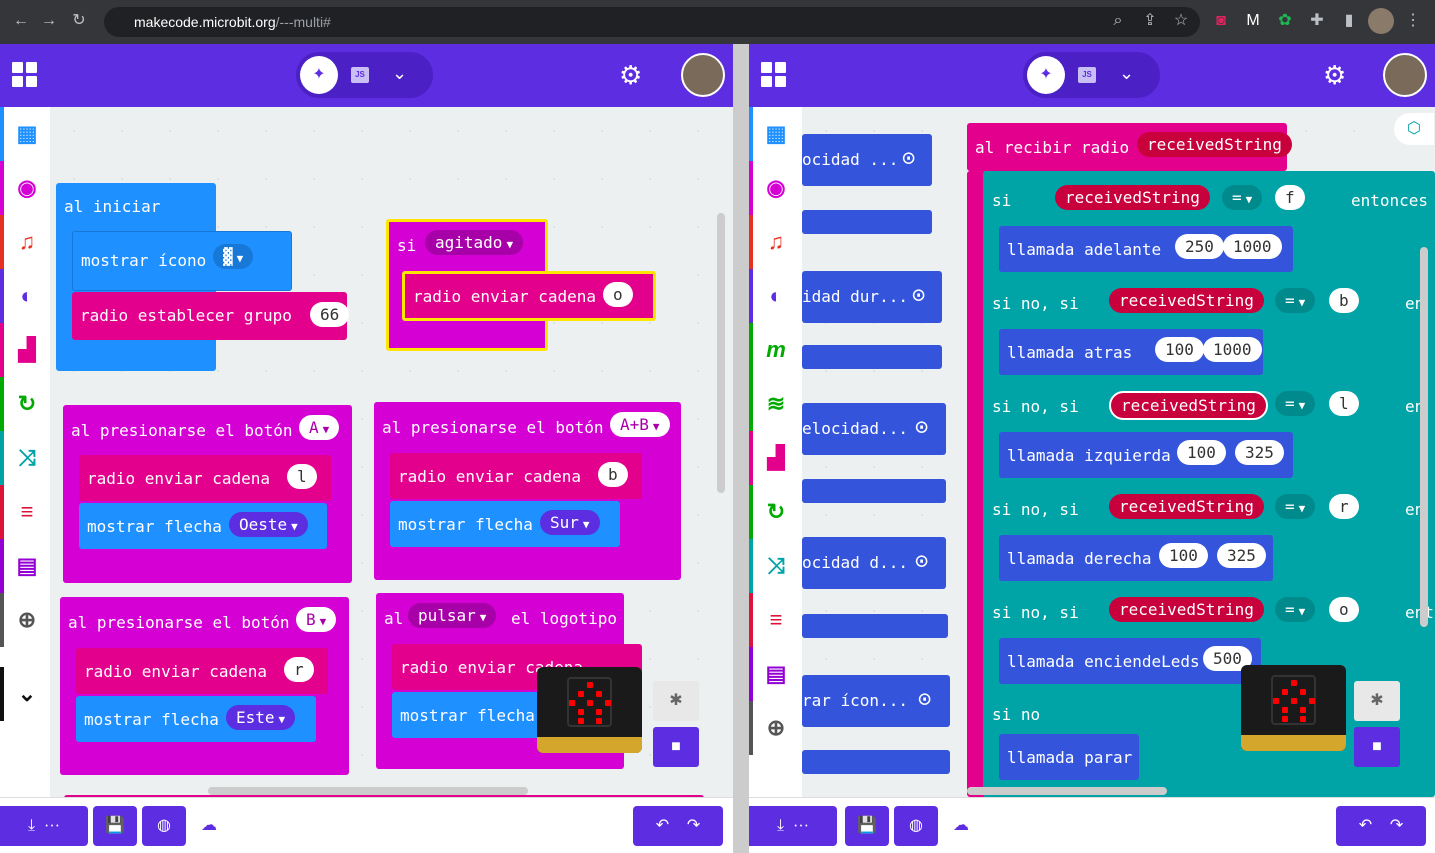  What do you see at coordinates (774, 404) in the screenshot?
I see `category-wifi-icon: ≋` at bounding box center [774, 404].